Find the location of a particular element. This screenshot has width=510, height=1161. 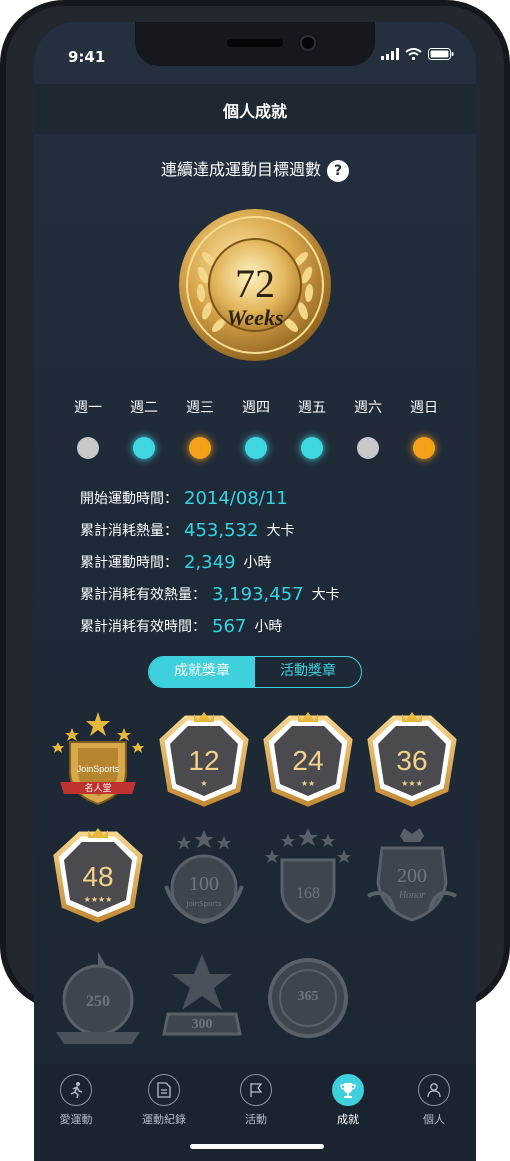

badge-week-24: 24 ★★ is located at coordinates (308, 760).